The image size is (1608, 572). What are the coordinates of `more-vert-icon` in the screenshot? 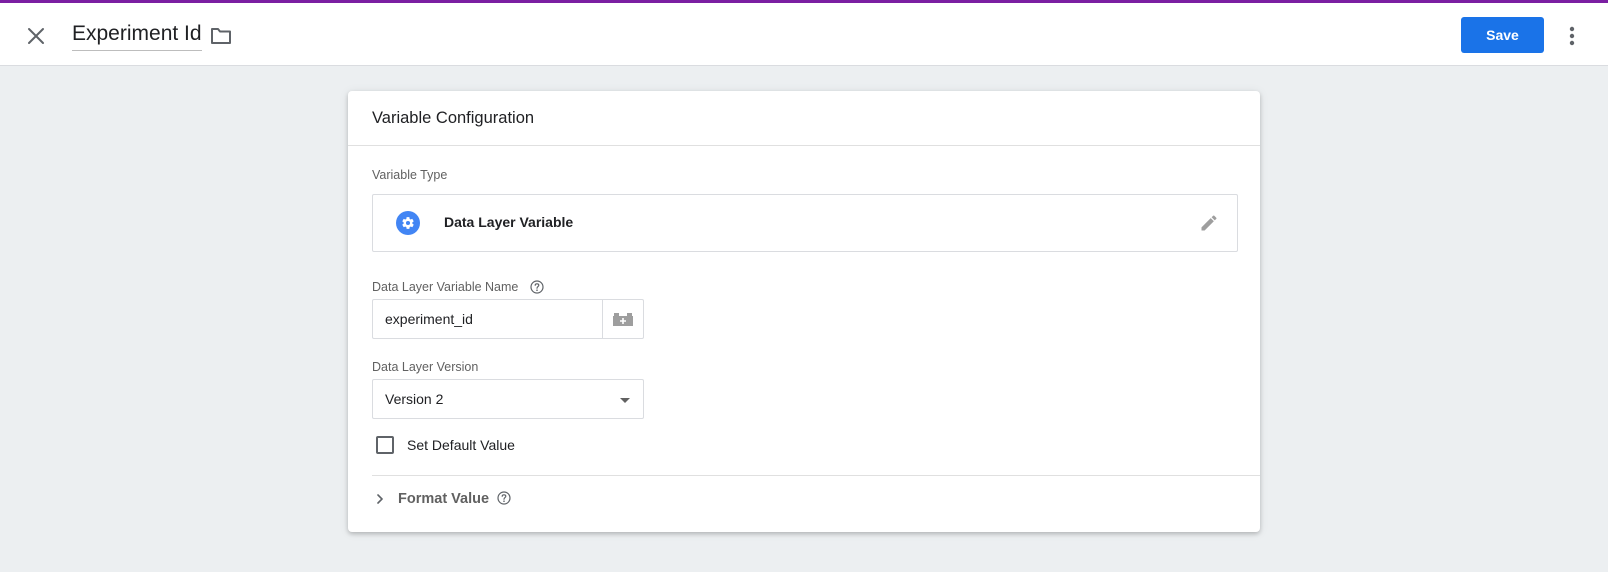 It's located at (1572, 36).